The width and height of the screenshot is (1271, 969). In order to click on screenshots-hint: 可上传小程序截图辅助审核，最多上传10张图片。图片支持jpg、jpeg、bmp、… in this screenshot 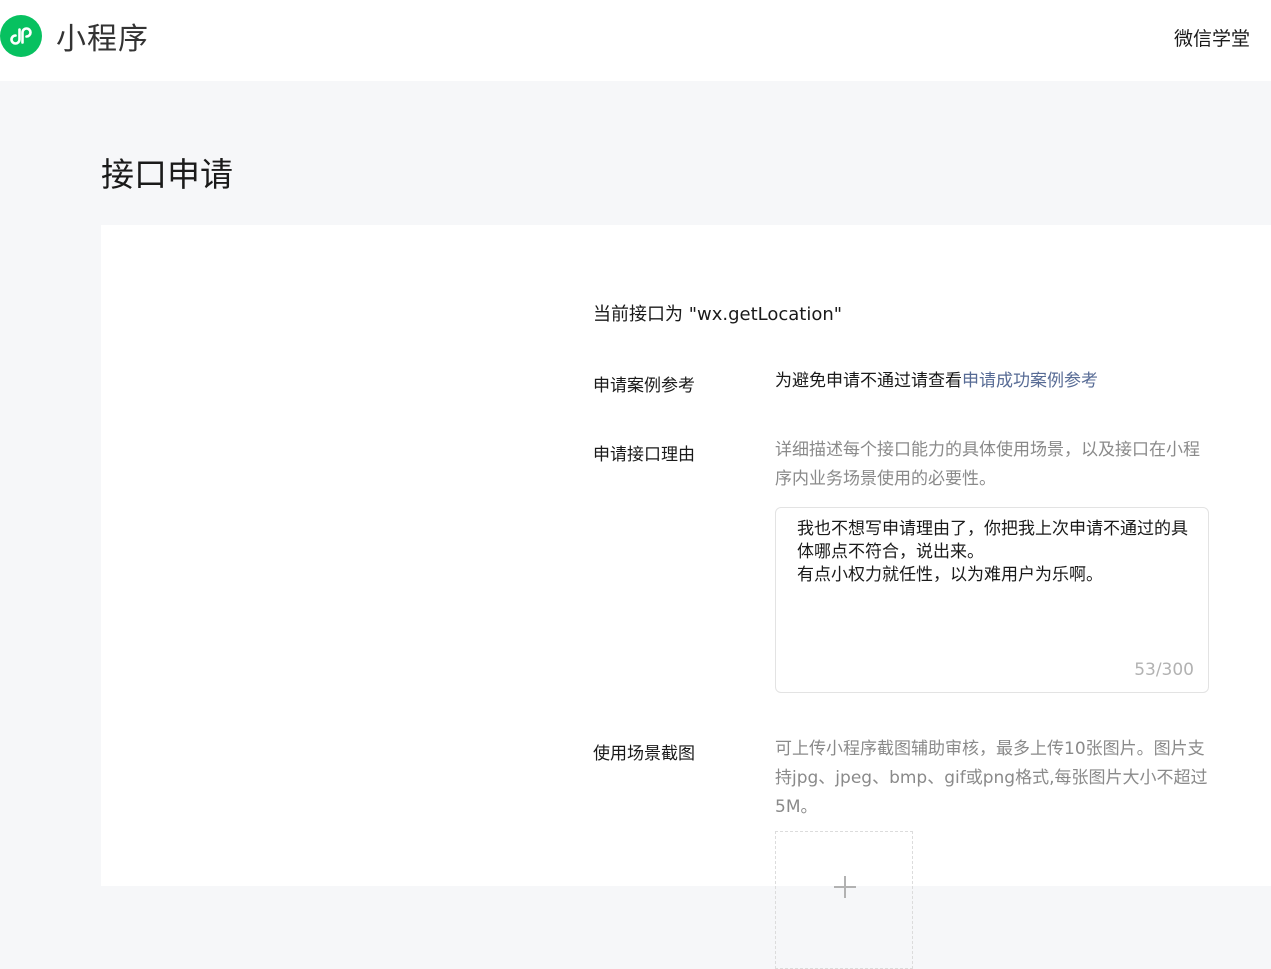, I will do `click(991, 778)`.